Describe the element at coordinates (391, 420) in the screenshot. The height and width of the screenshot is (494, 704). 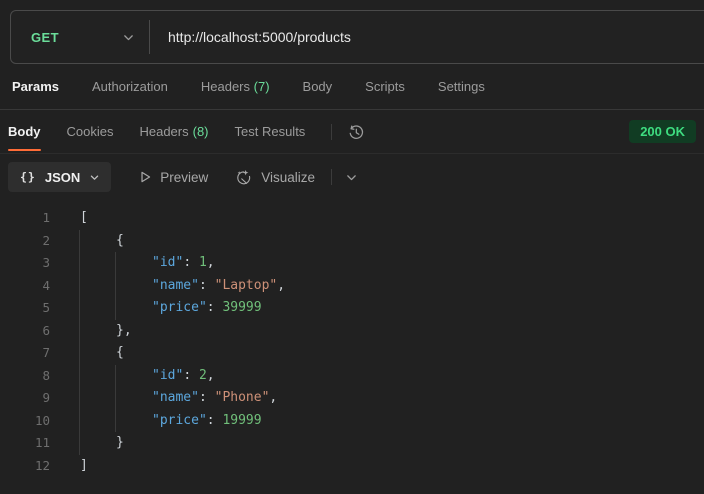
I see `code-content: "price": 19999` at that location.